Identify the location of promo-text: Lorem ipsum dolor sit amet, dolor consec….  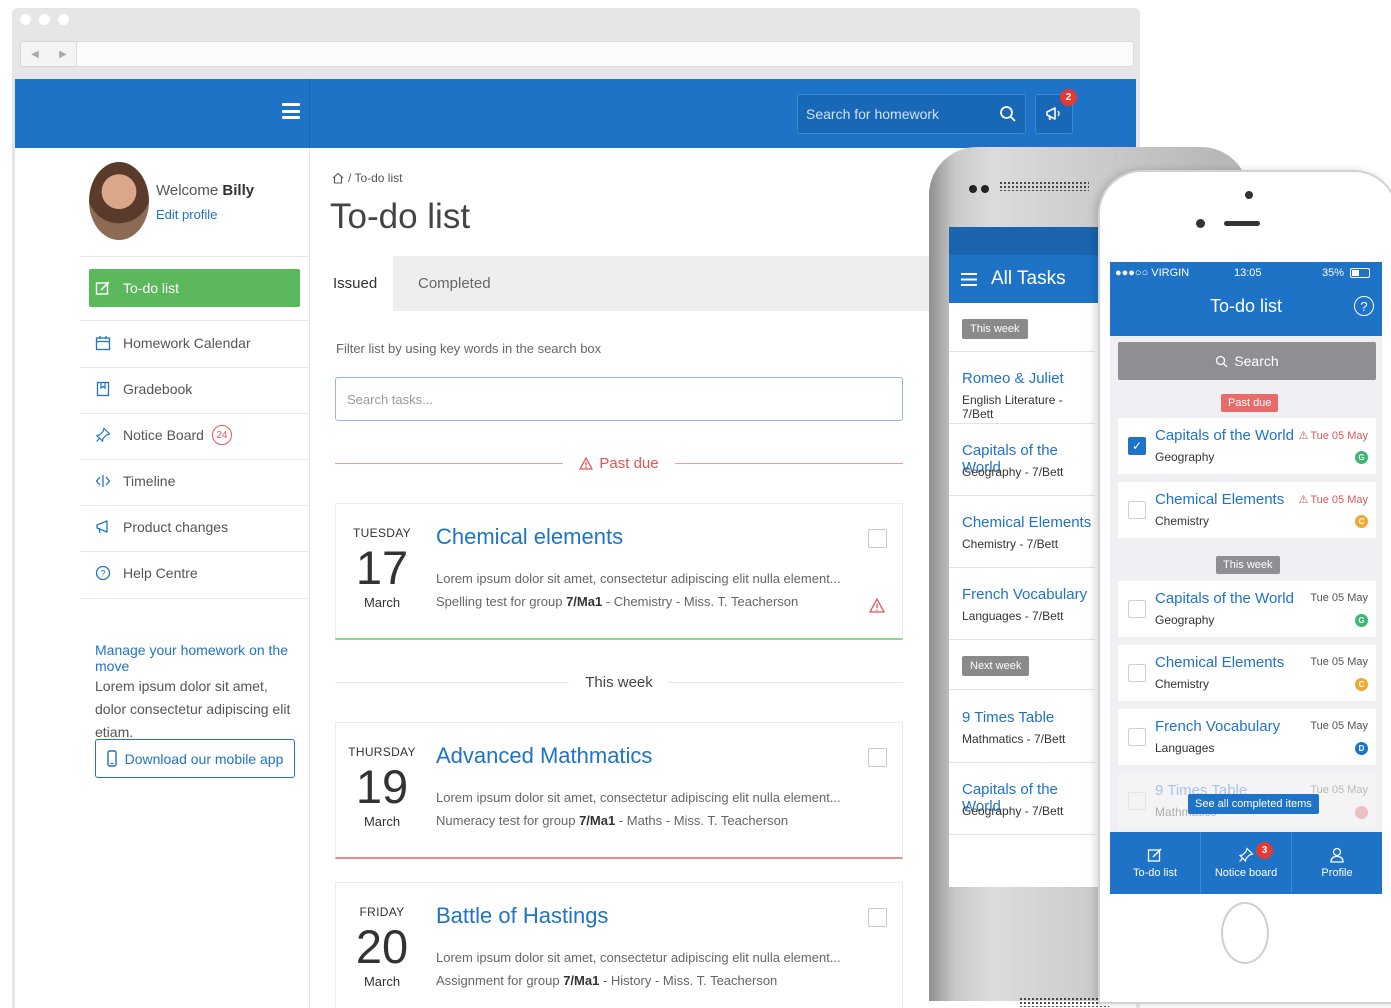
(193, 709).